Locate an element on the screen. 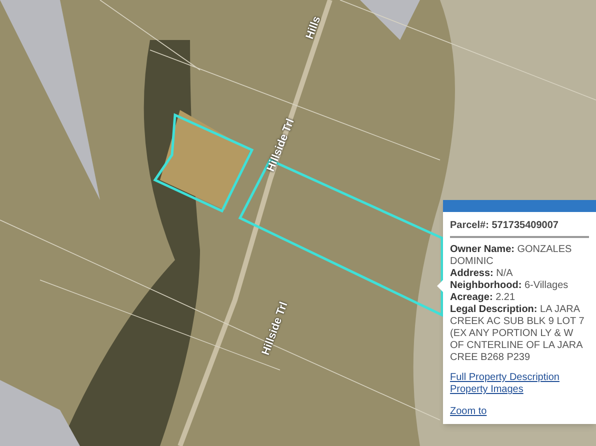 The height and width of the screenshot is (446, 596). field-text: Address: N/A is located at coordinates (482, 274).